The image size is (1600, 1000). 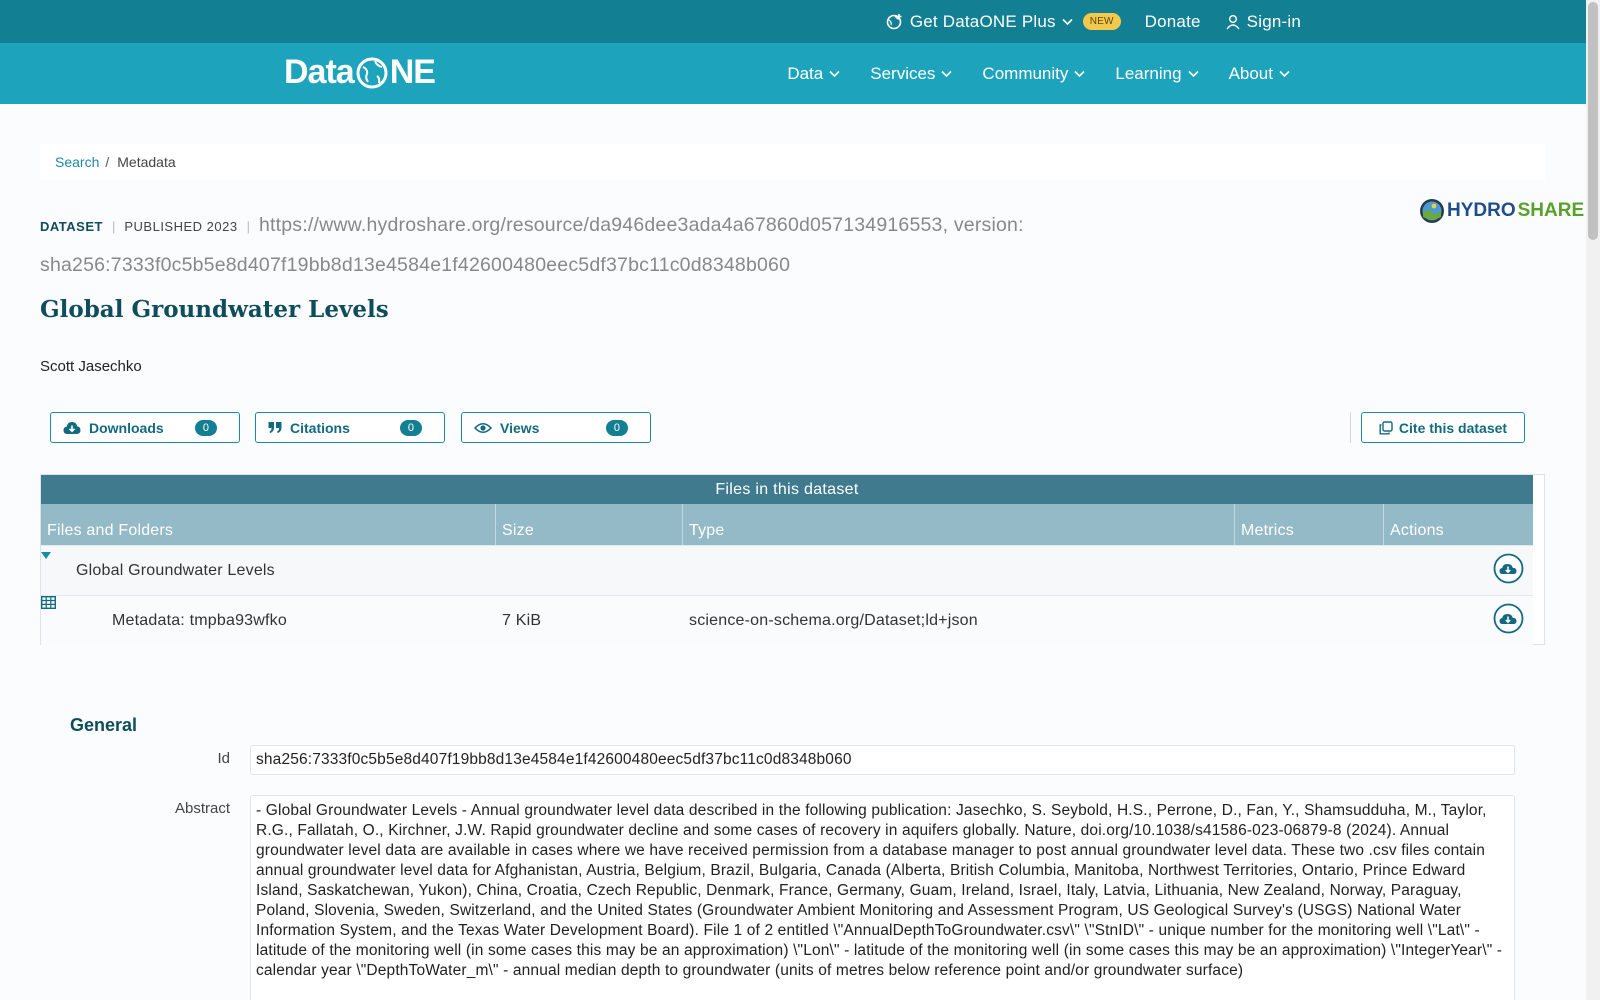 What do you see at coordinates (787, 570) in the screenshot?
I see `table-row-folder: Global Groundwater Levels` at bounding box center [787, 570].